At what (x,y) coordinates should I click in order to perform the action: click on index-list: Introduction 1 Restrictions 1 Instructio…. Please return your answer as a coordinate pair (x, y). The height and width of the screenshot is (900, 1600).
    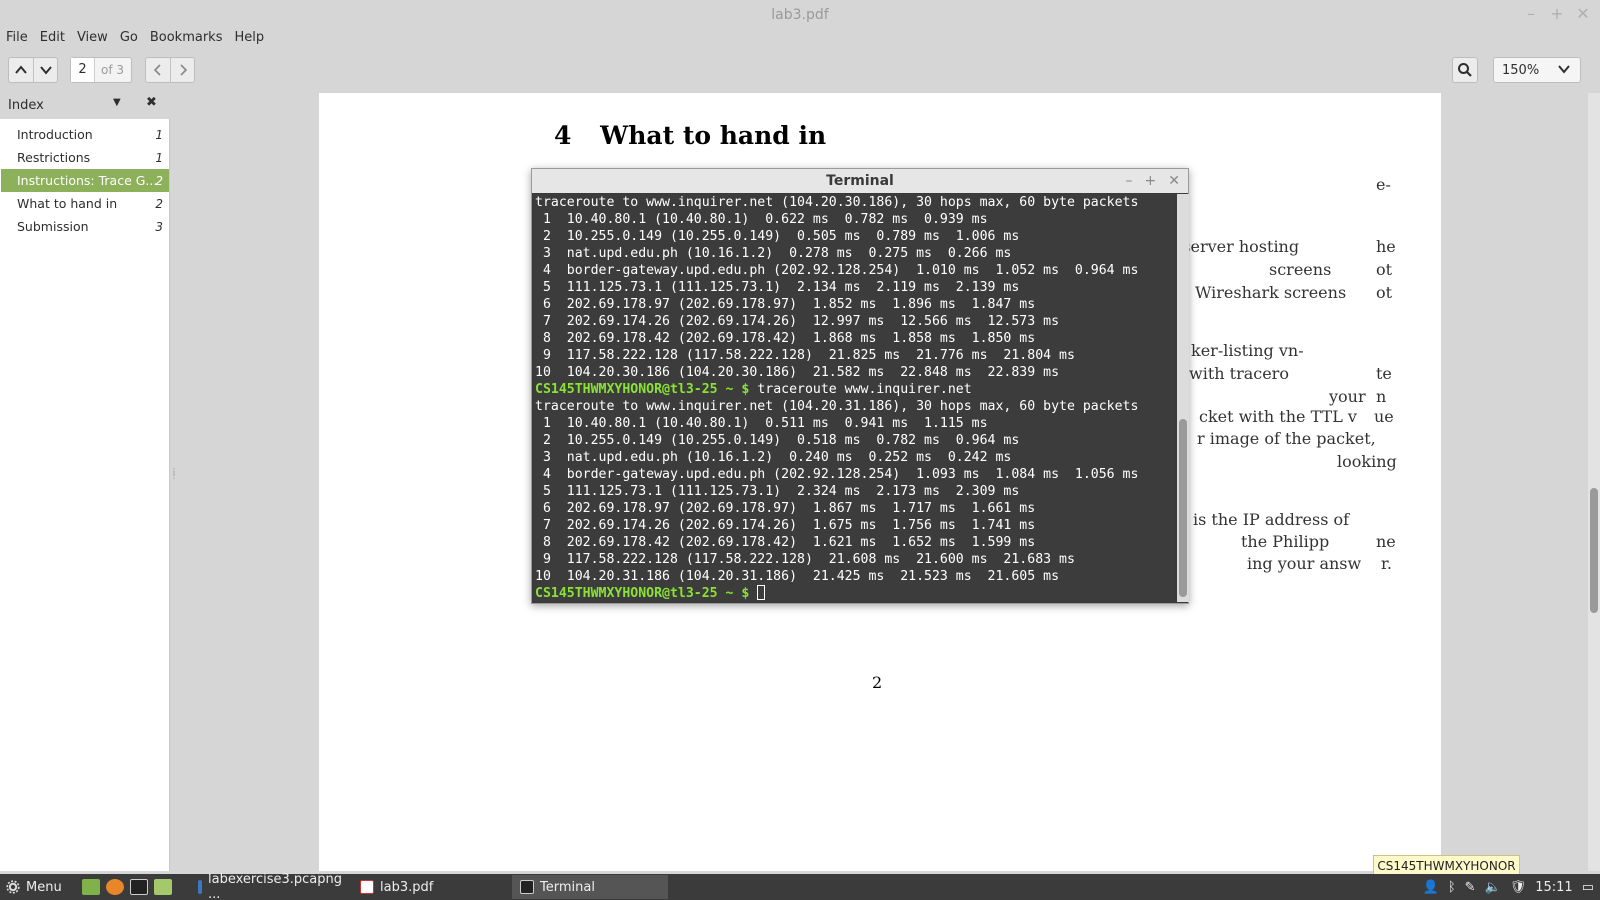
    Looking at the image, I should click on (85, 180).